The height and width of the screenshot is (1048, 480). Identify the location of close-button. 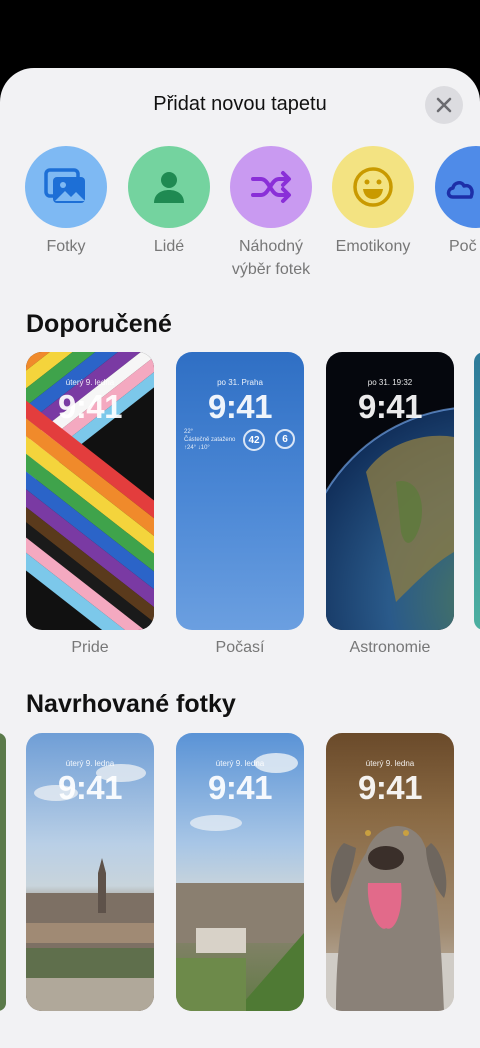
(444, 105).